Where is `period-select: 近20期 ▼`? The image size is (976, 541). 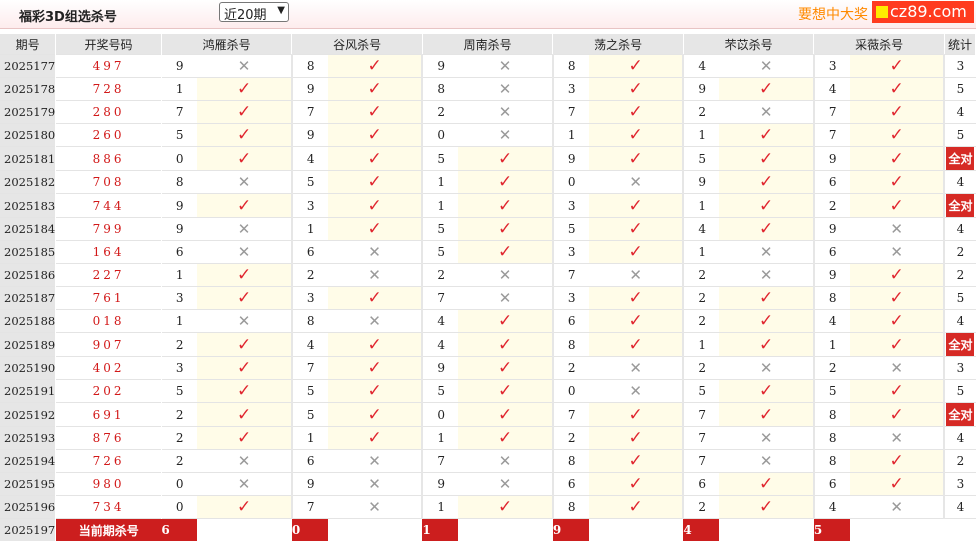 period-select: 近20期 ▼ is located at coordinates (254, 12).